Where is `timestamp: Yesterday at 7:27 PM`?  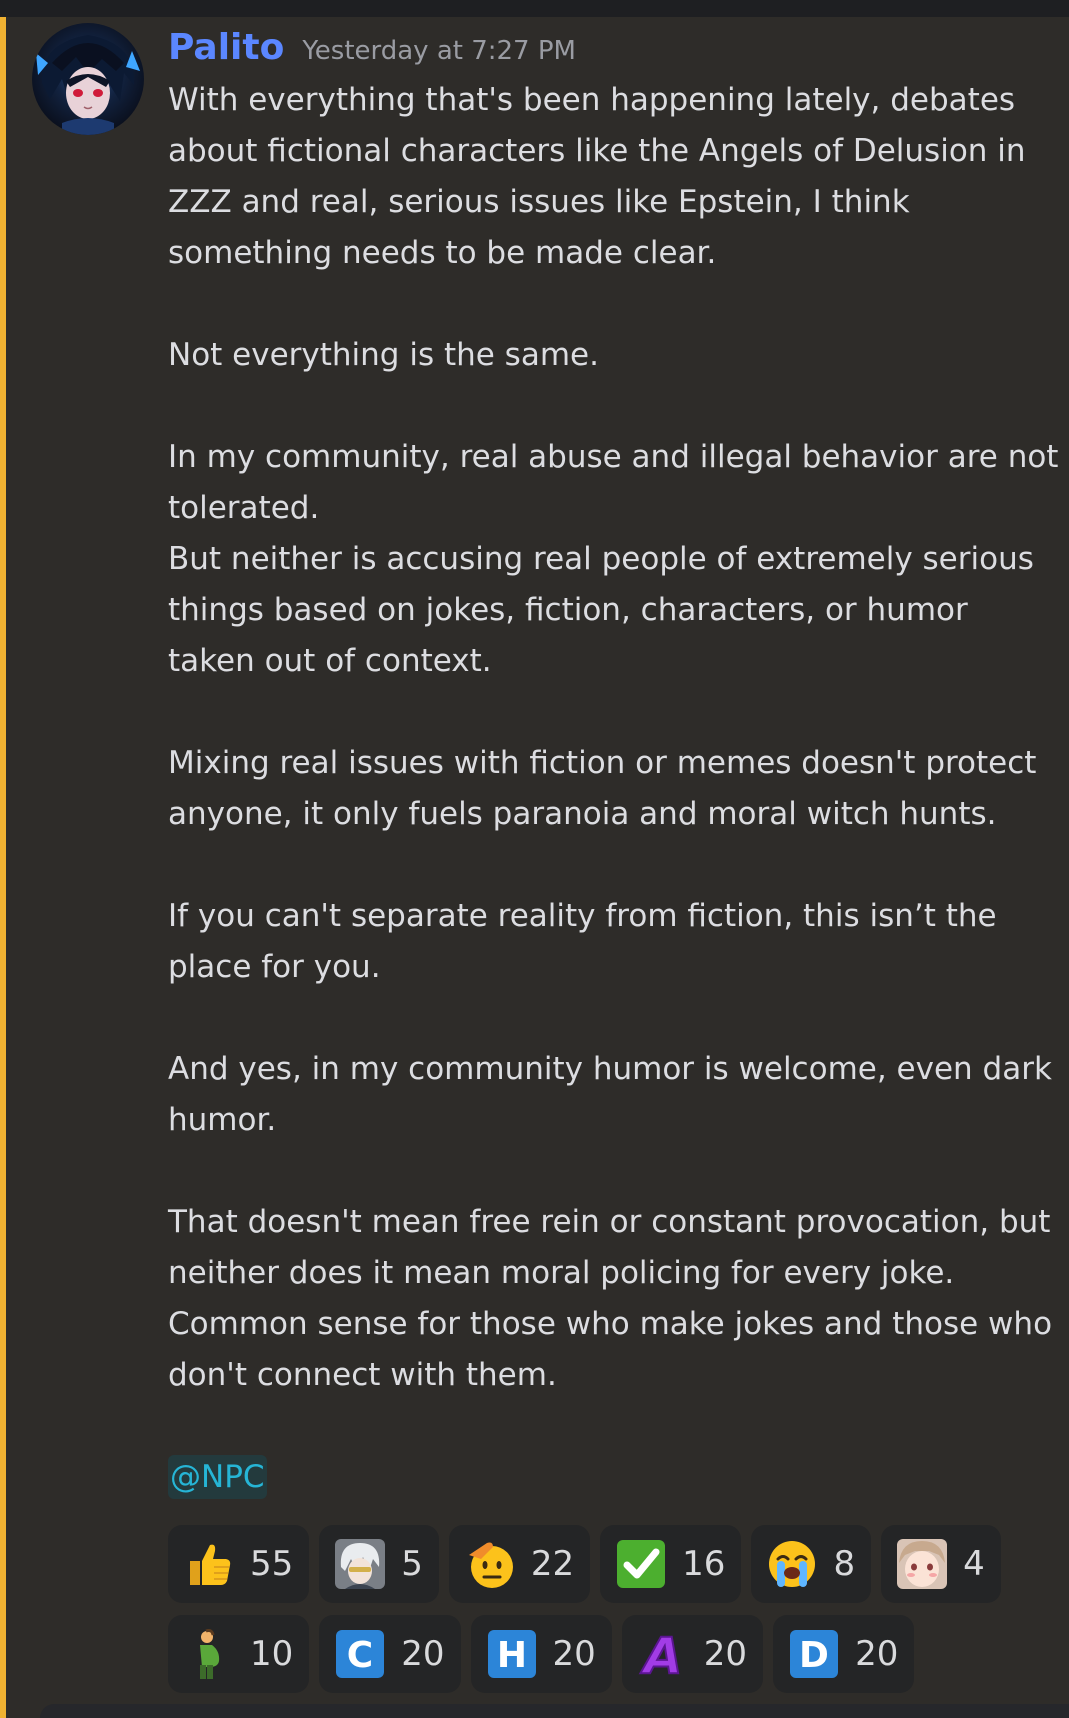
timestamp: Yesterday at 7:27 PM is located at coordinates (439, 51).